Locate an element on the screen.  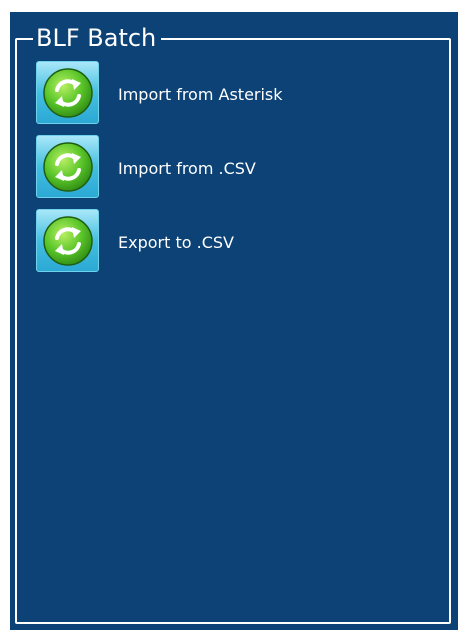
group-box-title: BLF Batch is located at coordinates (97, 38).